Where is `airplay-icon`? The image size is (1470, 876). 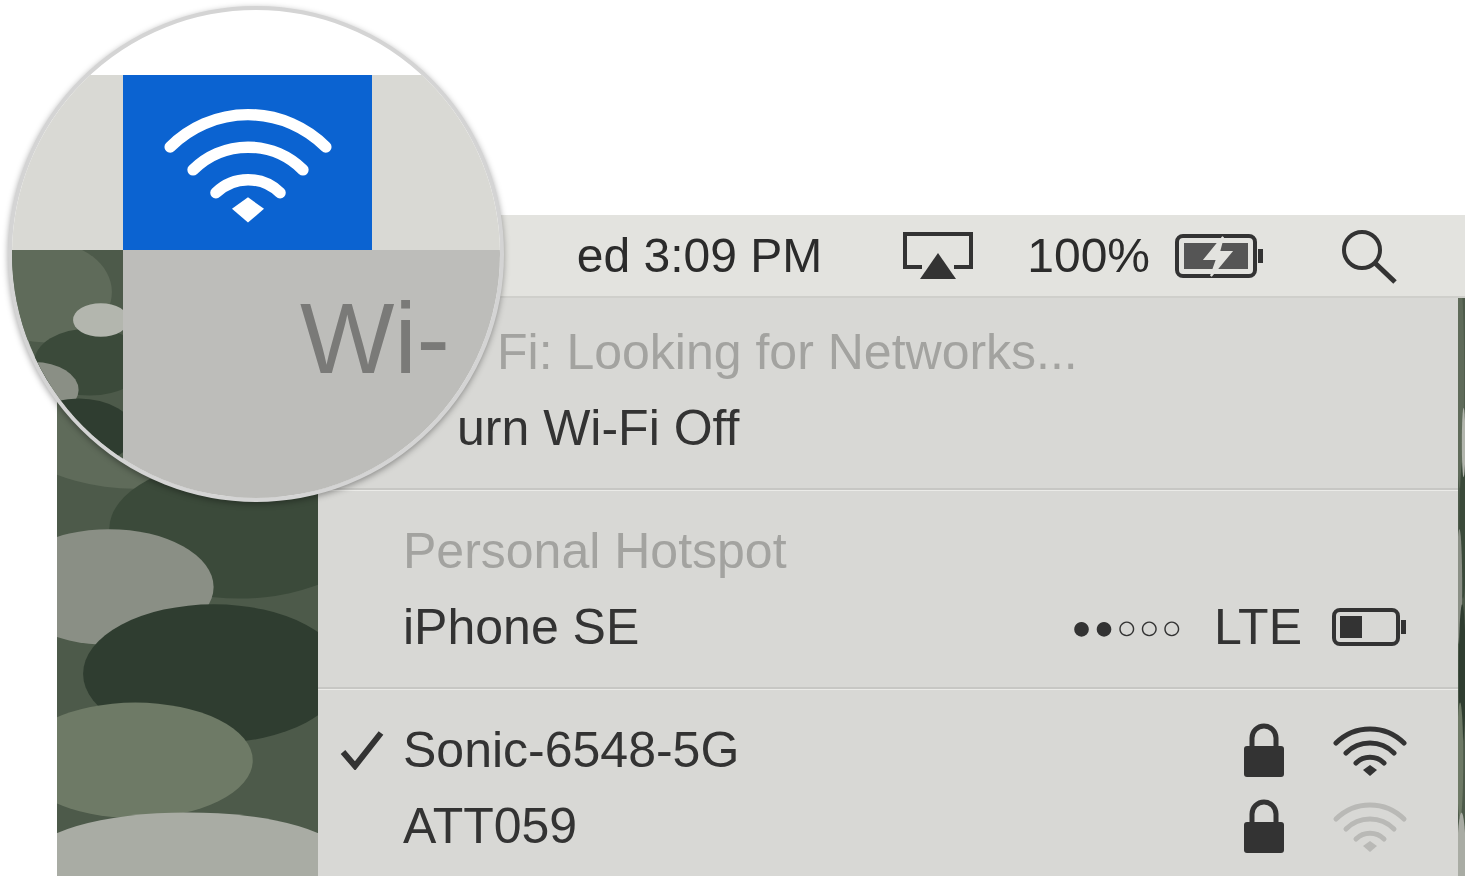
airplay-icon is located at coordinates (938, 255).